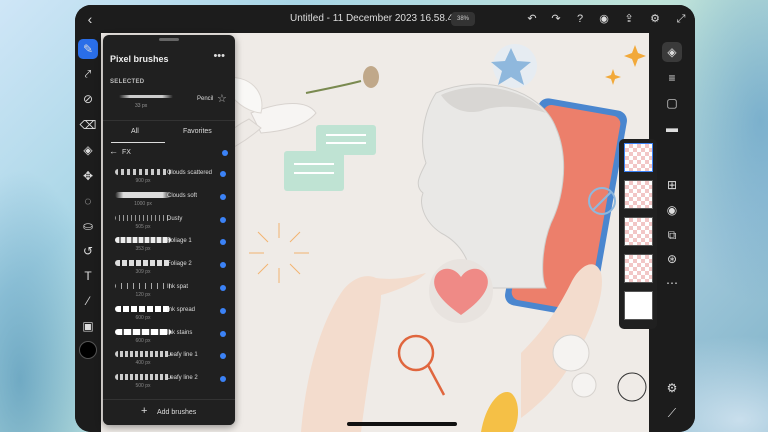 This screenshot has height=432, width=768. Describe the element at coordinates (88, 150) in the screenshot. I see `clone-icon: ◈` at that location.